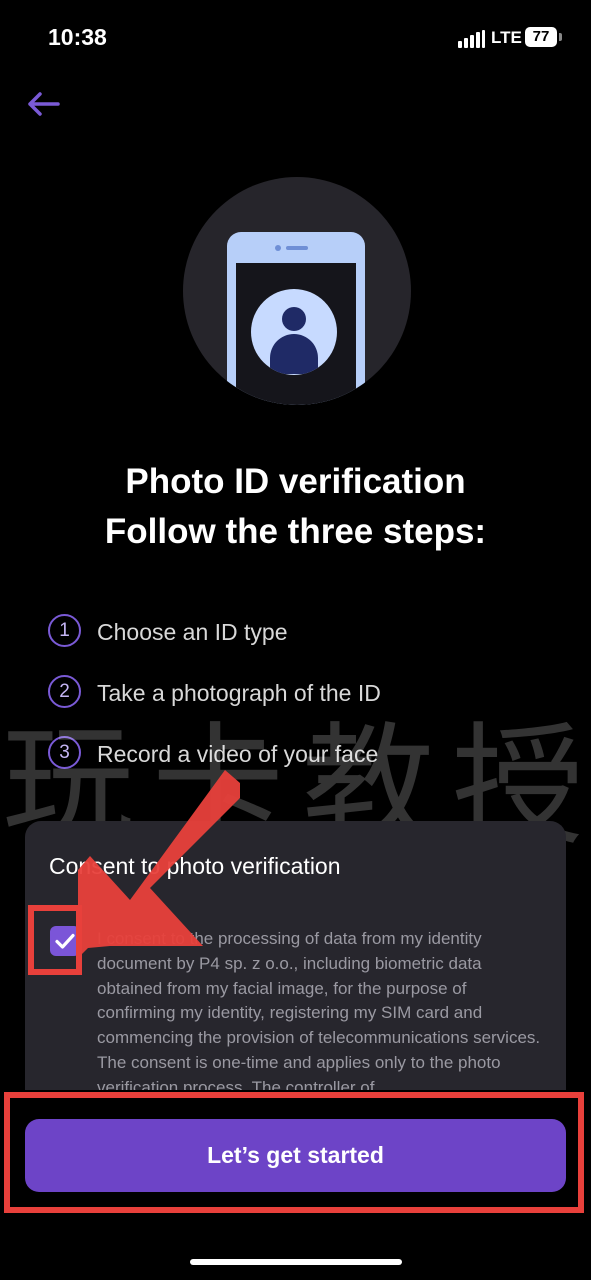 This screenshot has width=591, height=1280. I want to click on checkmark-icon, so click(65, 941).